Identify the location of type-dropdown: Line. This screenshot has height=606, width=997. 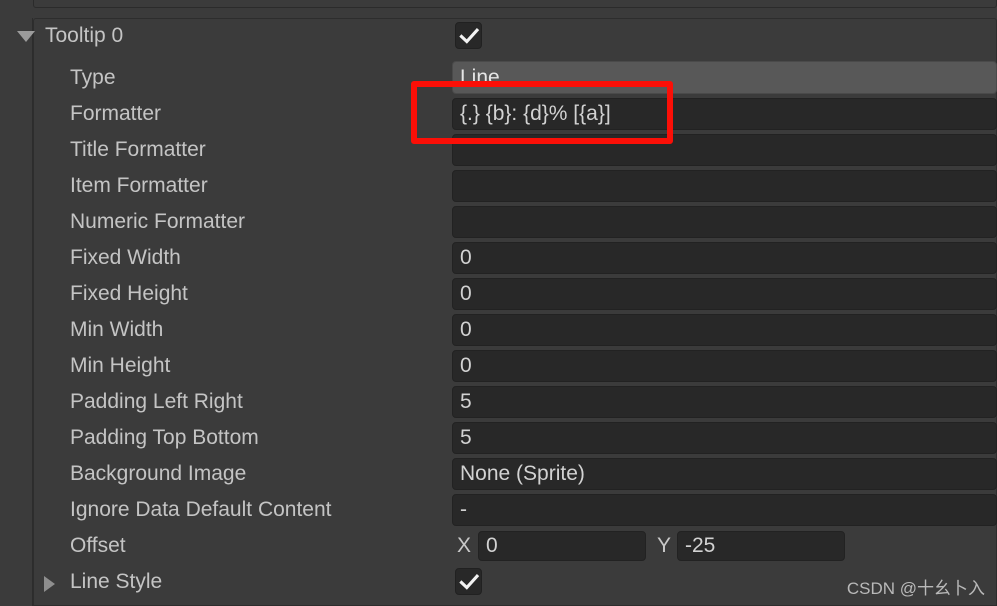
(724, 77).